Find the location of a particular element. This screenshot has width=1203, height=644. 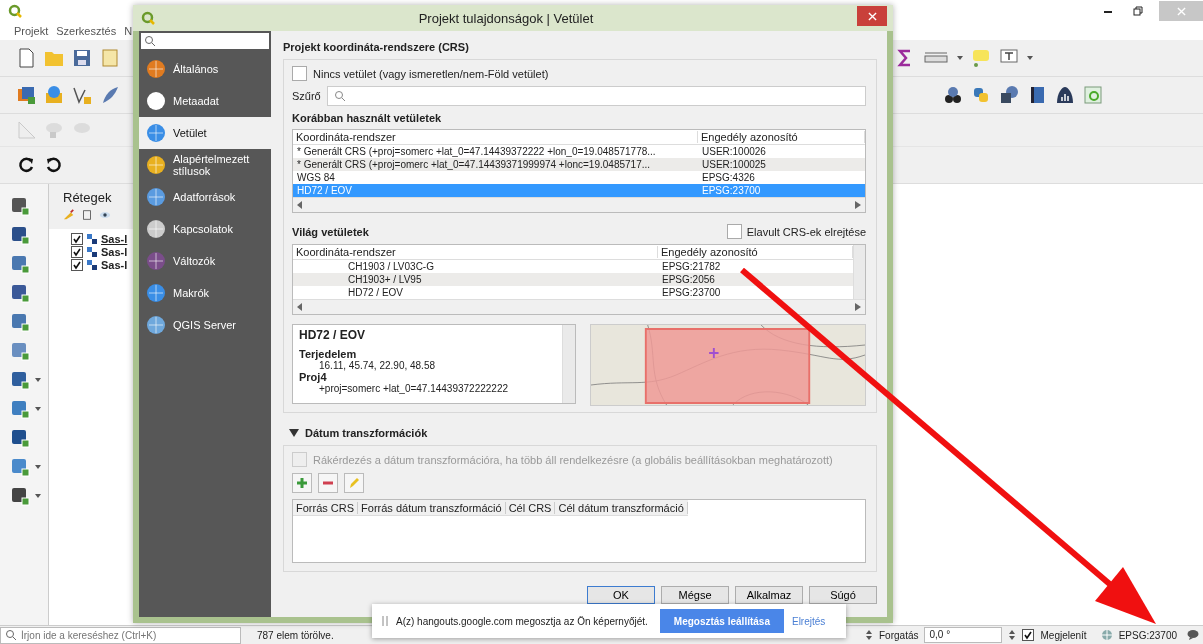

expand-triangle-icon is located at coordinates (294, 433).